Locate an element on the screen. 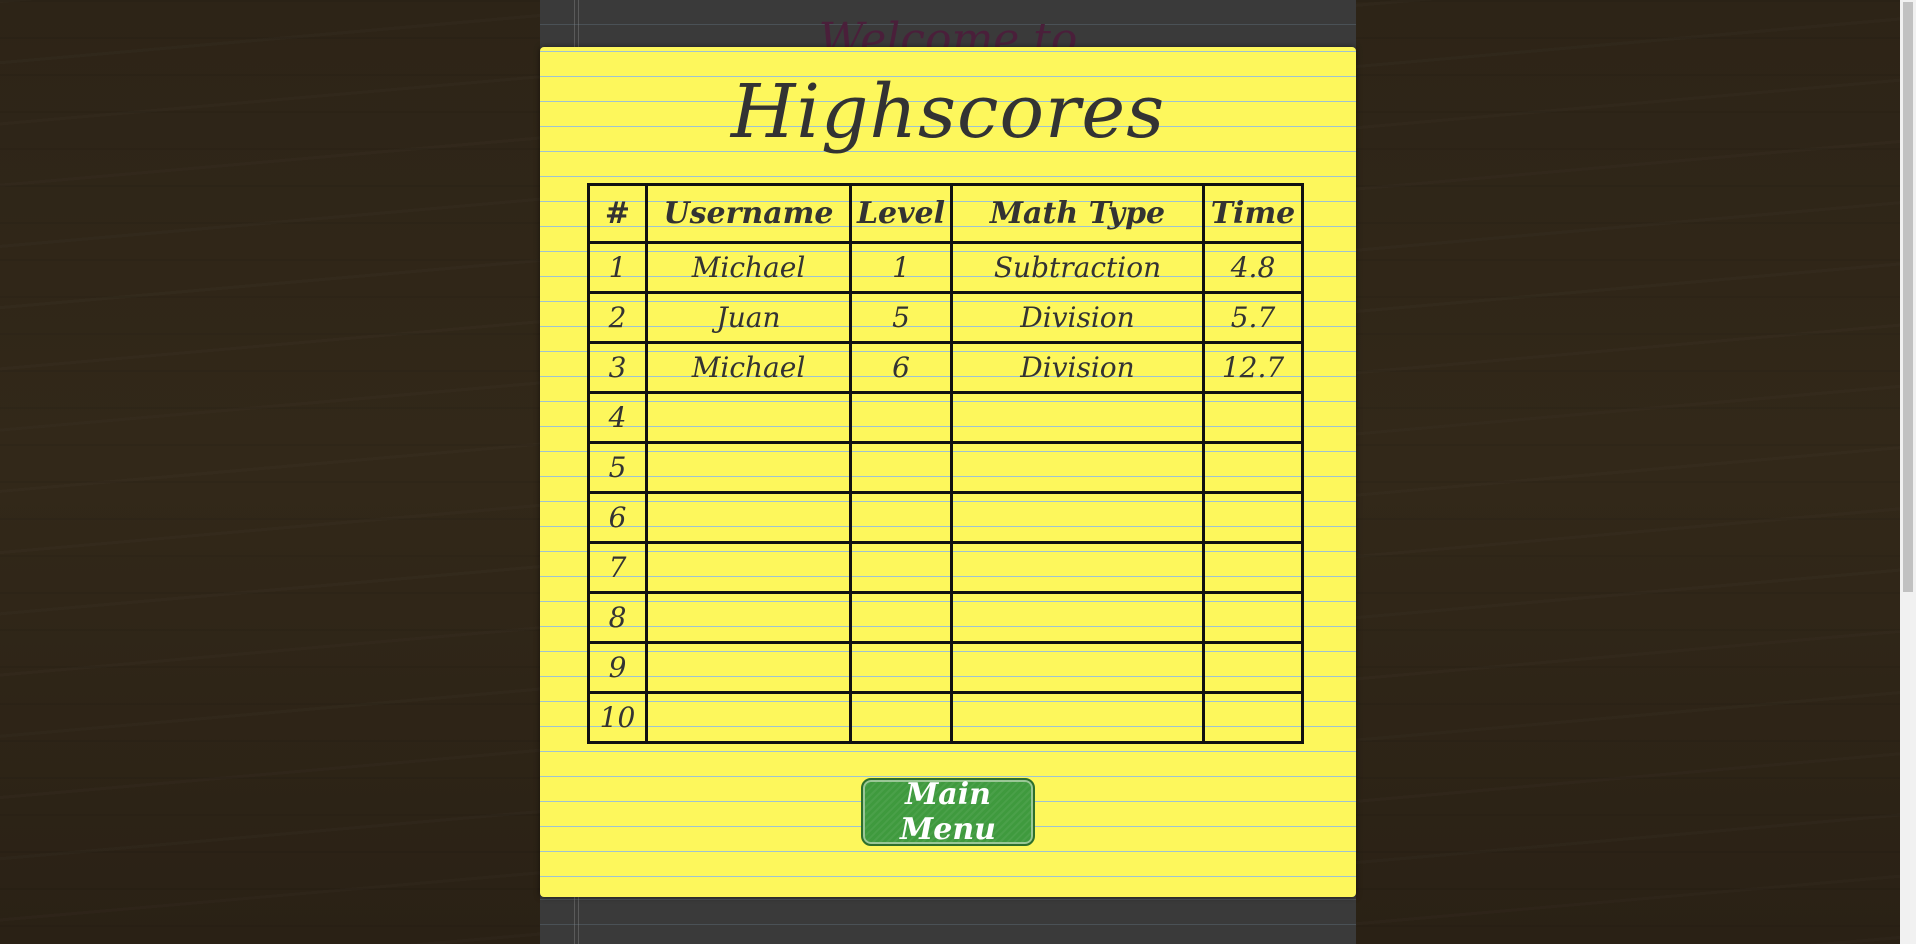  cell-username: Juan is located at coordinates (748, 317).